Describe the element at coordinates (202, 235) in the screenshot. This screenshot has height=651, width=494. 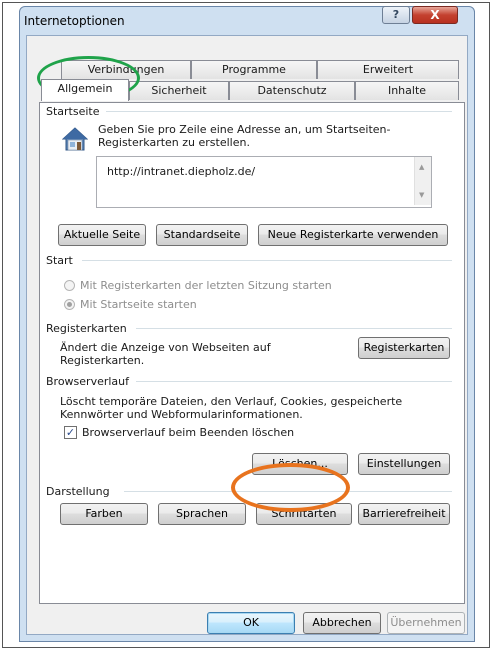
I see `default-page-button: Standardseite` at that location.